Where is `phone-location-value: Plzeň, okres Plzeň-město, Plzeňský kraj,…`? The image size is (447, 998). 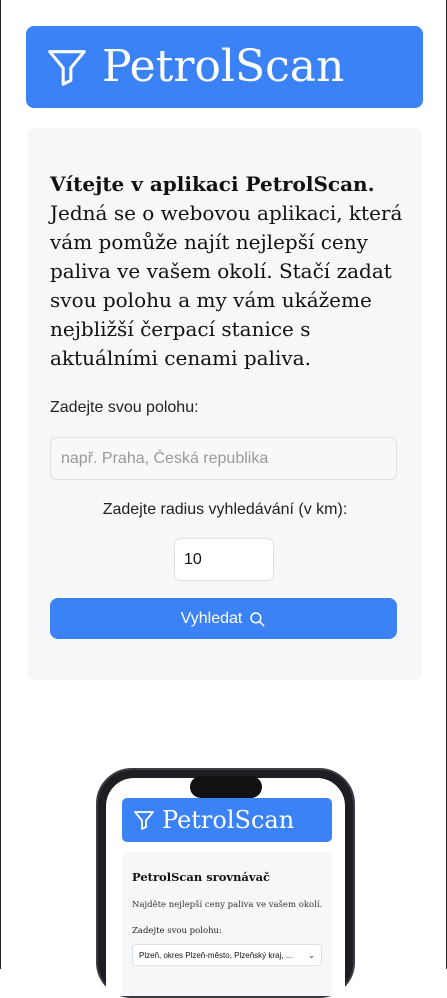 phone-location-value: Plzeň, okres Plzeň-město, Plzeňský kraj,… is located at coordinates (216, 955).